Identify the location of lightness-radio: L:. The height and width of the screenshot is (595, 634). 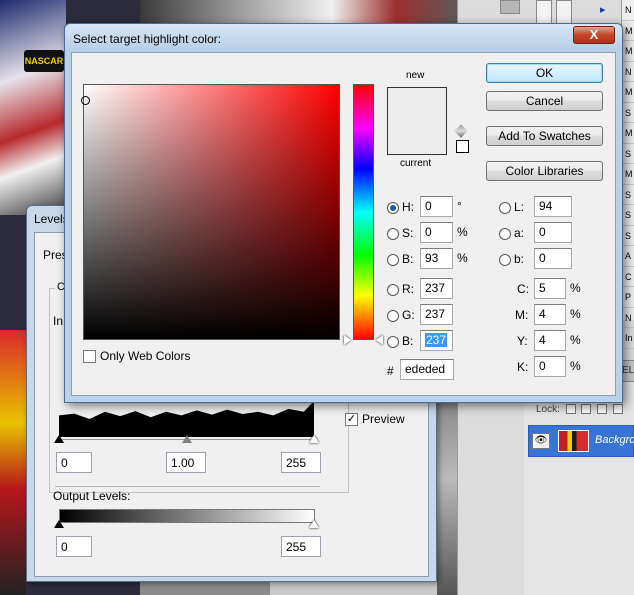
(511, 207).